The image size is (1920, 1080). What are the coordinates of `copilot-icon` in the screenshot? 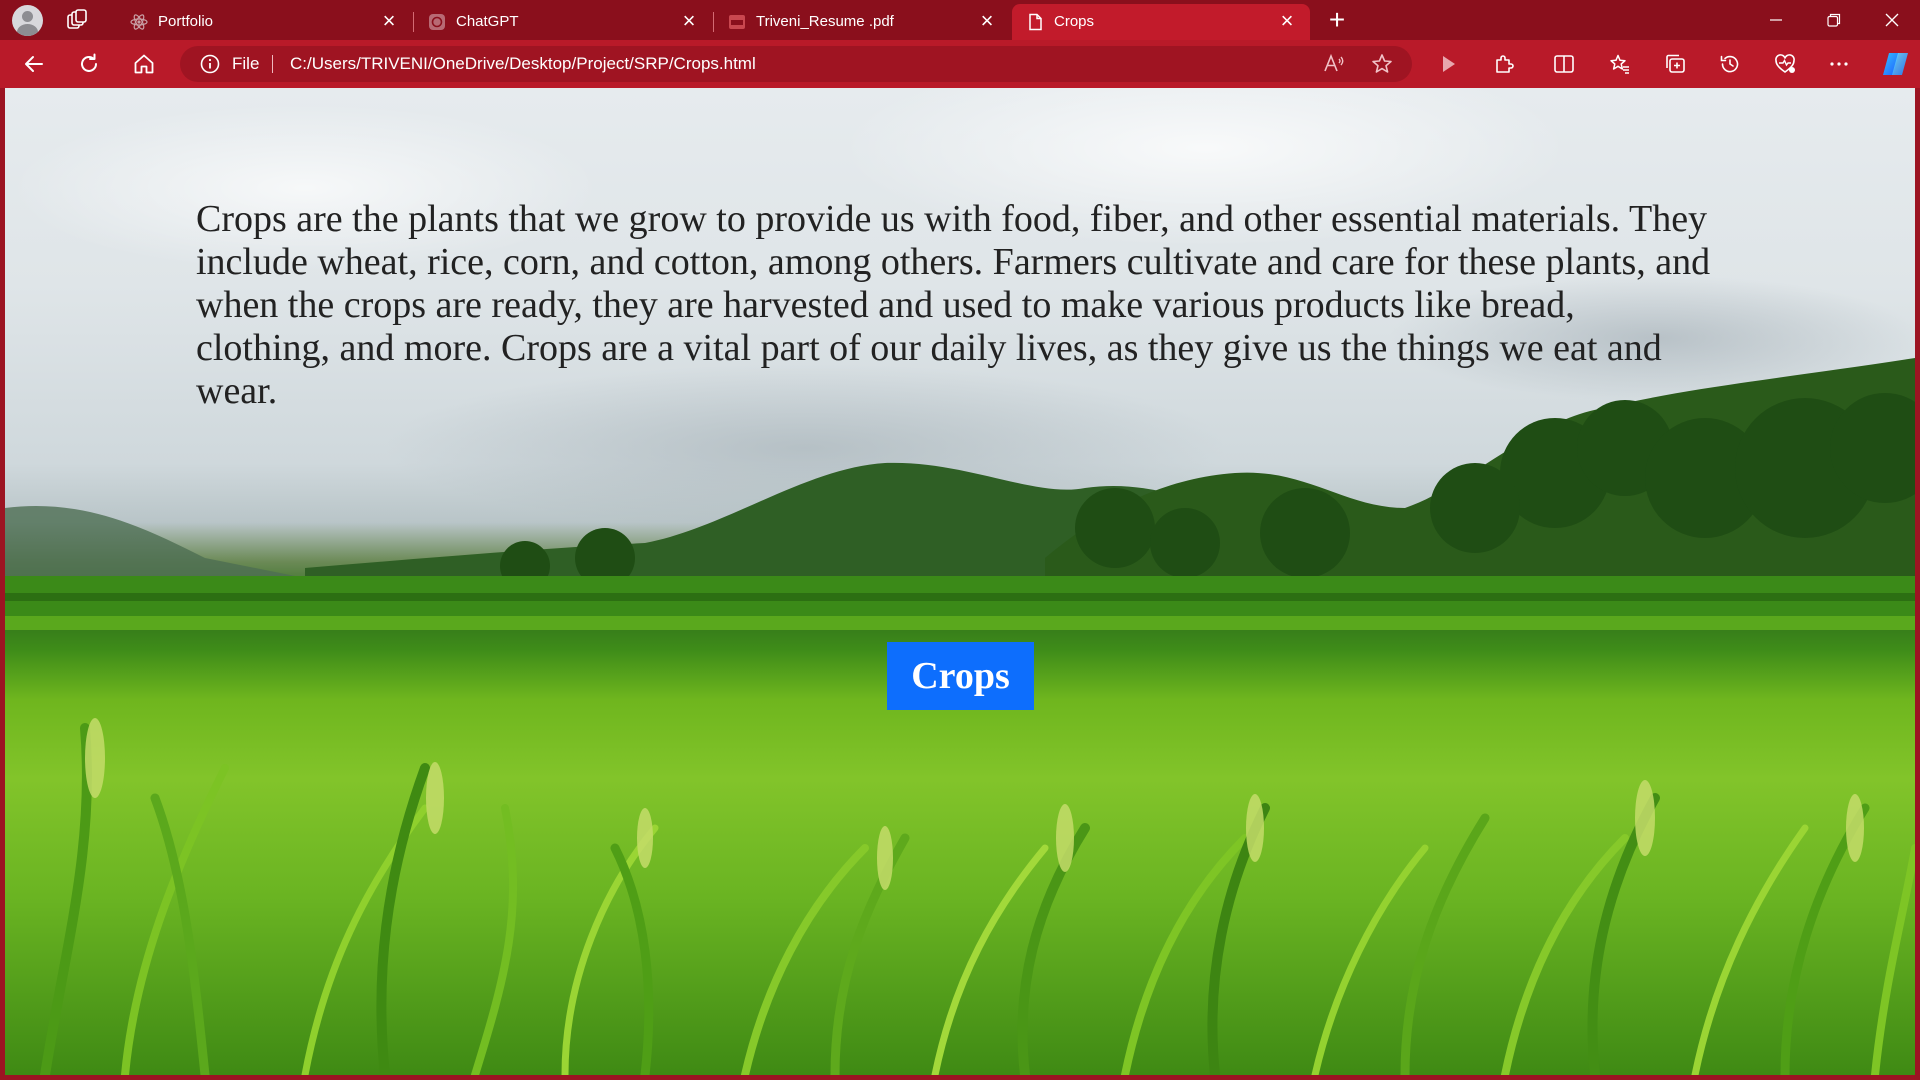 It's located at (1895, 64).